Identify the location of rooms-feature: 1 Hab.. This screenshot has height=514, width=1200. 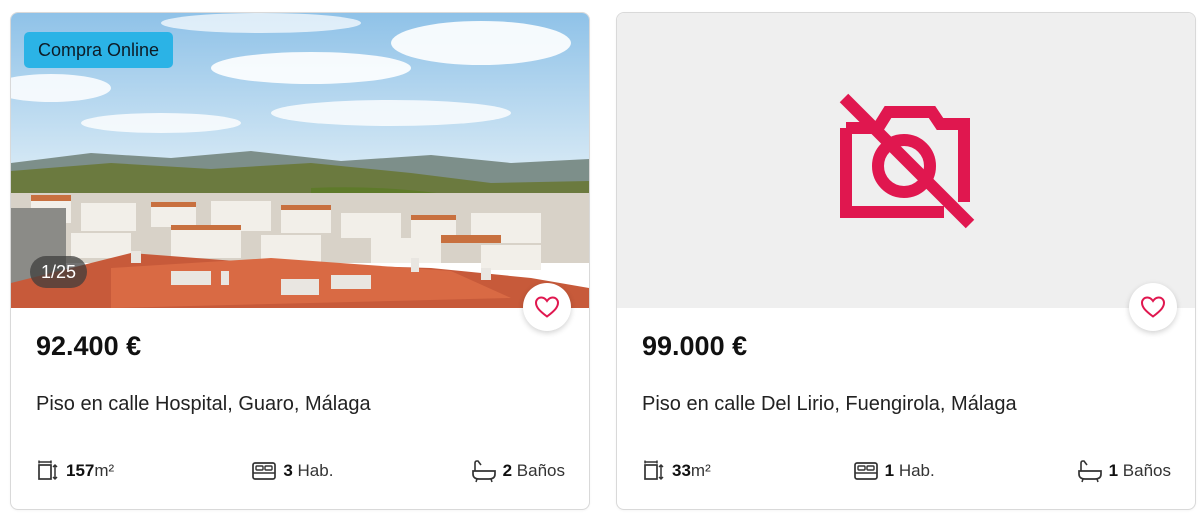
(894, 471).